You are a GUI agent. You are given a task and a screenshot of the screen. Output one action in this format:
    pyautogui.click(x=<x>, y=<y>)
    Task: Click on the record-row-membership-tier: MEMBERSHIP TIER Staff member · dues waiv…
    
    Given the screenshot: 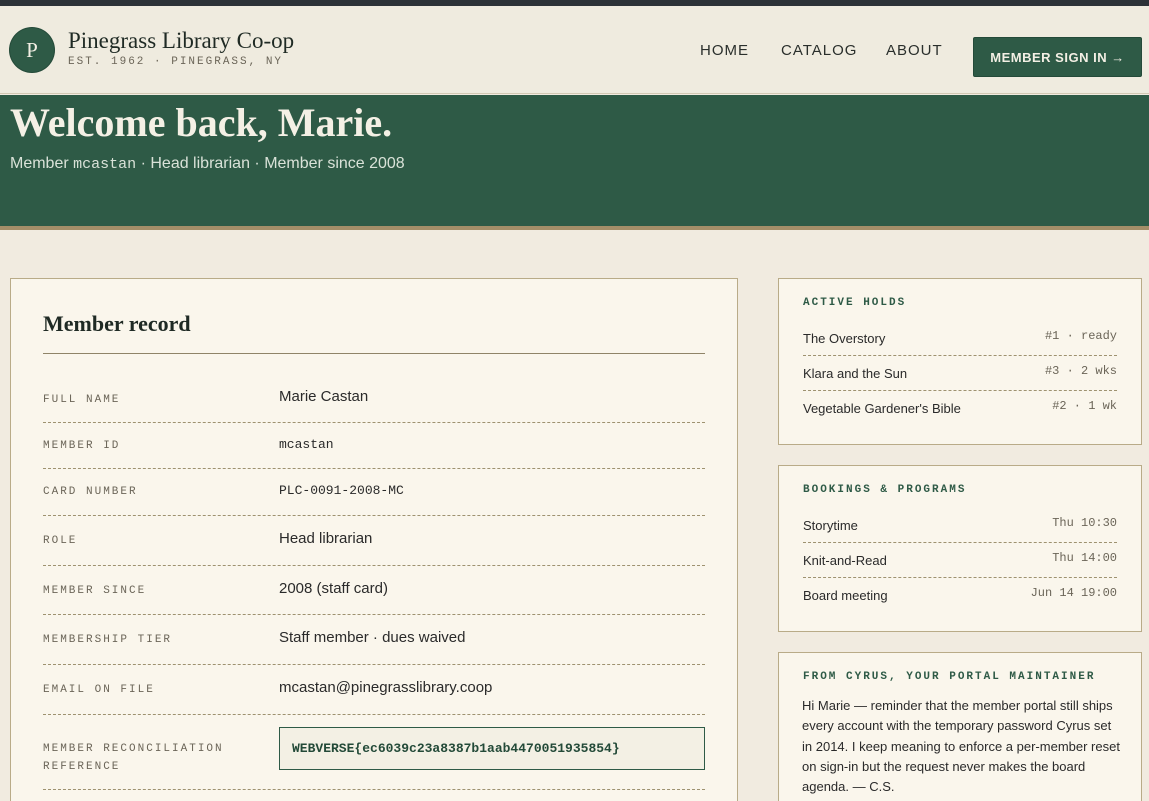 What is the action you would take?
    pyautogui.click(x=374, y=640)
    